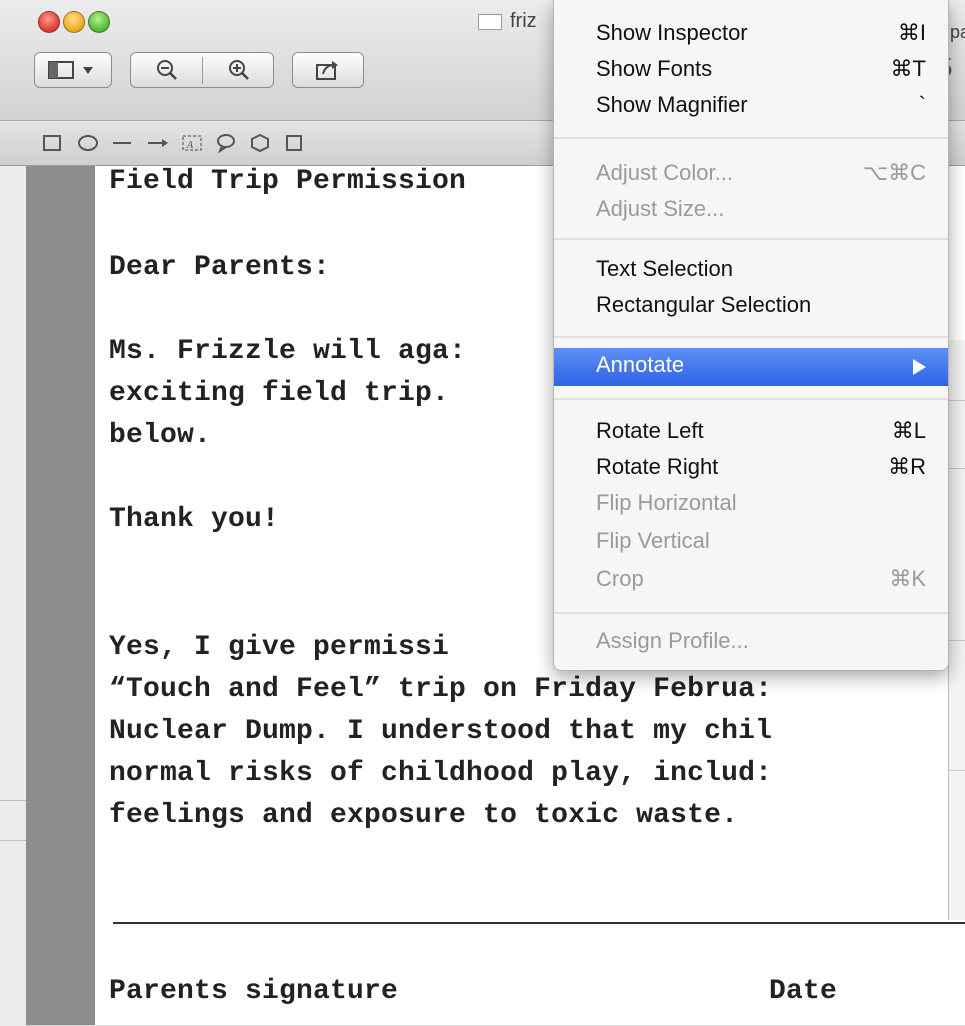 Image resolution: width=965 pixels, height=1026 pixels. I want to click on menu-item-shortcut: ⌘L, so click(908, 430).